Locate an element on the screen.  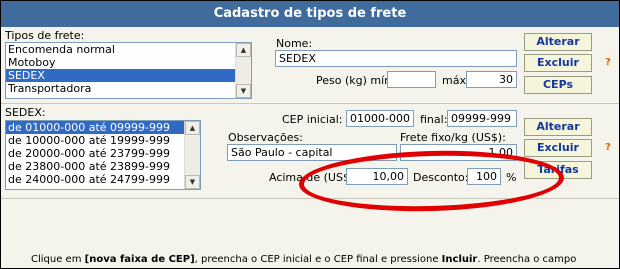
instructions-bold: [nova faixa de CEP] is located at coordinates (139, 259).